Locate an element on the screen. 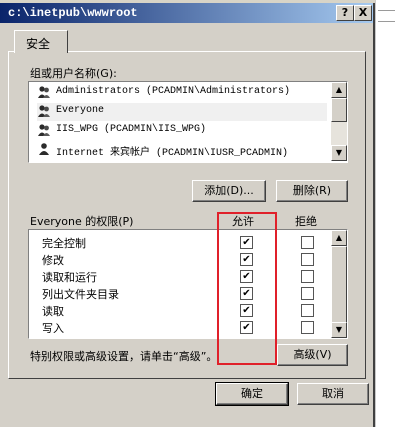  group-list-item: Administrators (PCADMIN\Administrators) is located at coordinates (182, 93).